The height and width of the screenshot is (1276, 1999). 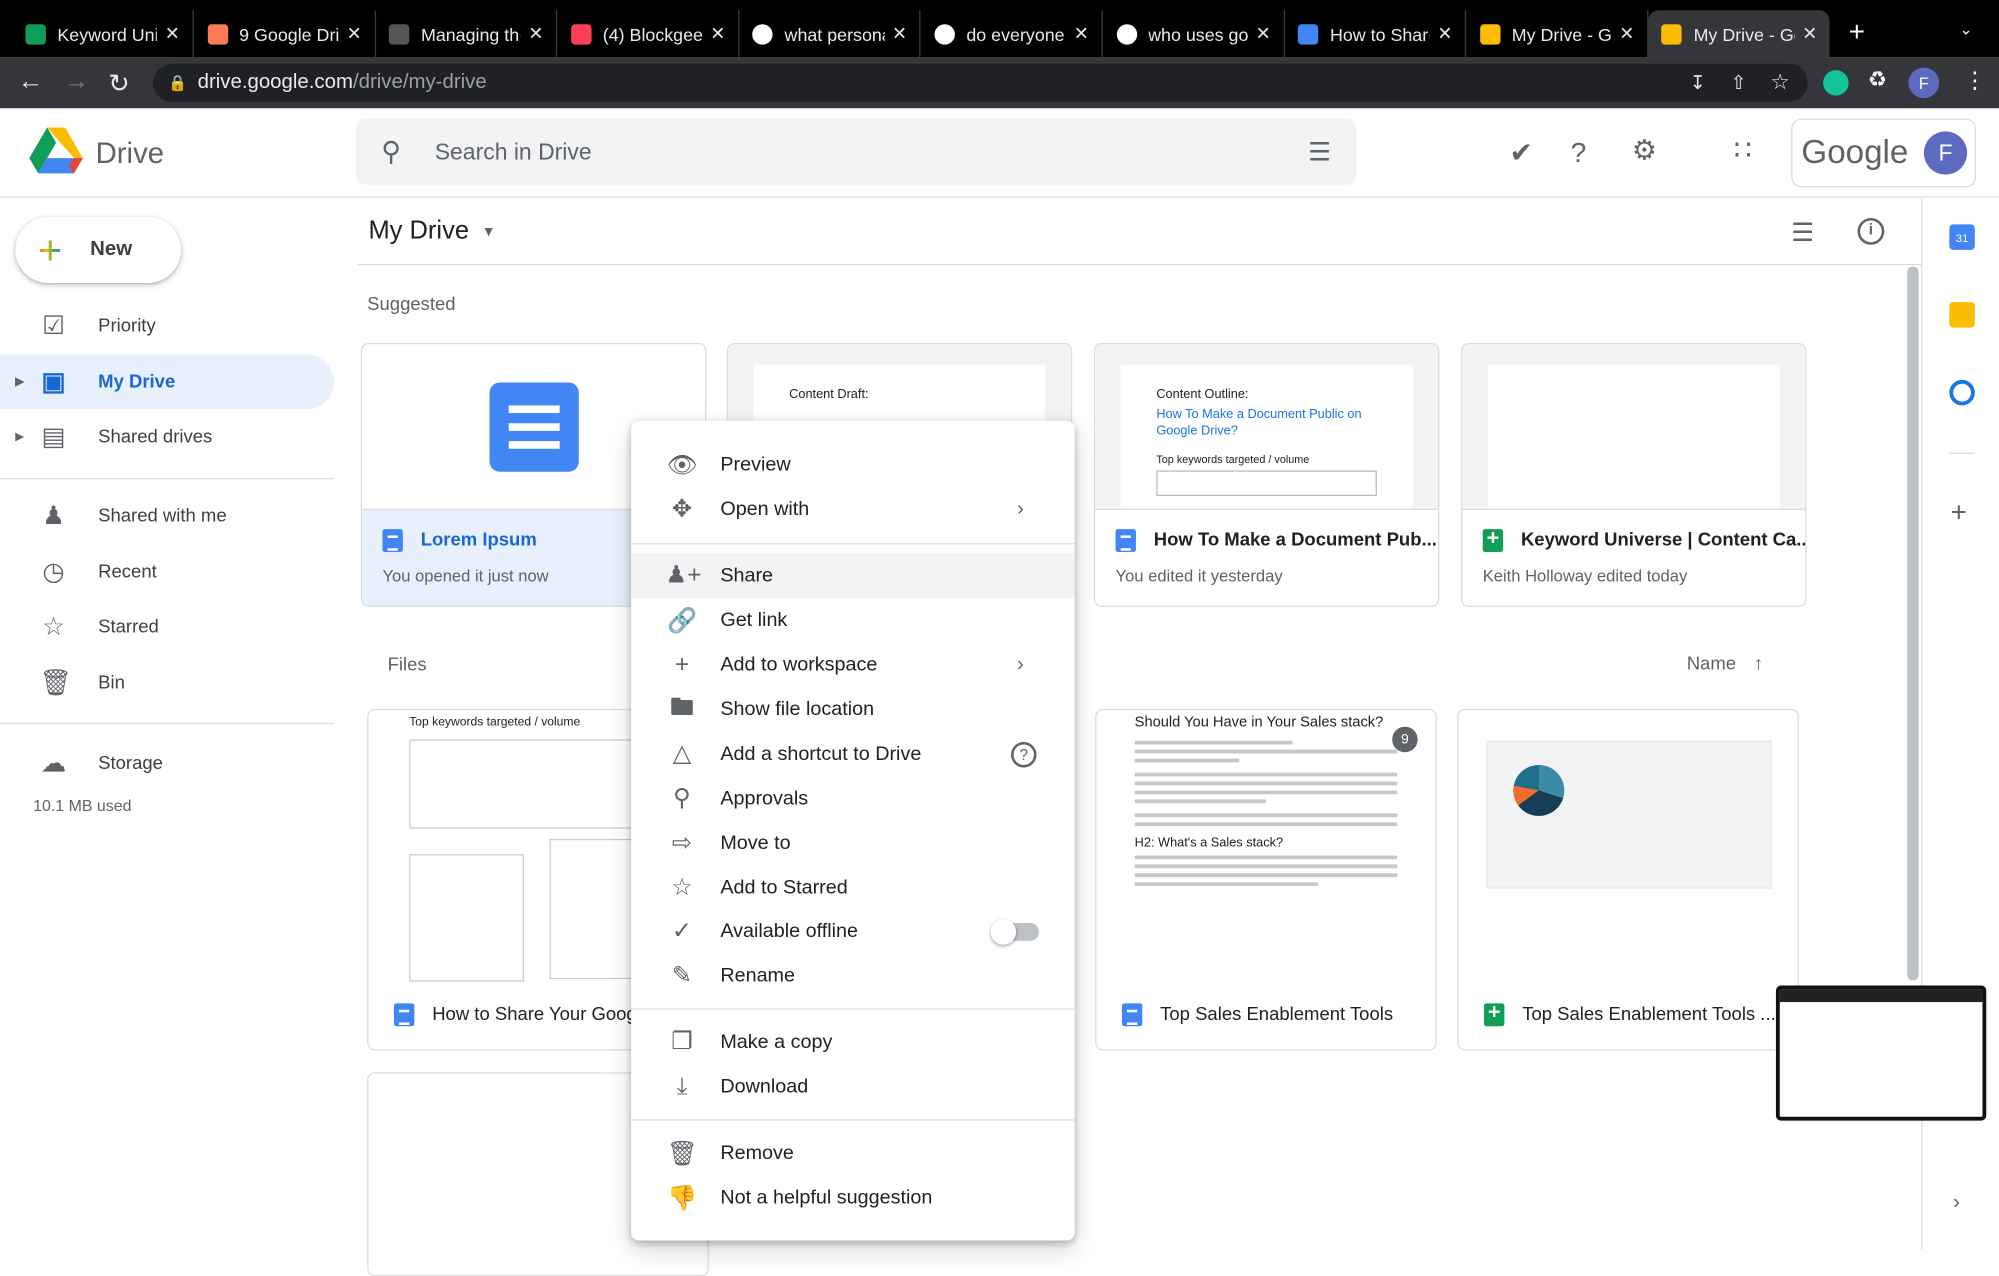 What do you see at coordinates (167, 325) in the screenshot?
I see `sidebar-item-priority: ☑ Priority` at bounding box center [167, 325].